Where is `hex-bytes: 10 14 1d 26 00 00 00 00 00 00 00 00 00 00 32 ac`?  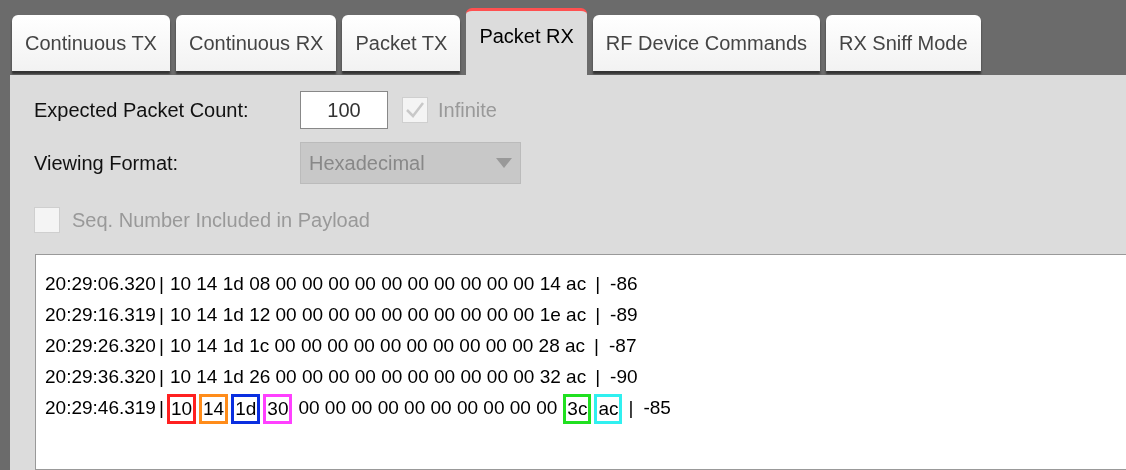
hex-bytes: 10 14 1d 26 00 00 00 00 00 00 00 00 00 00 32 ac is located at coordinates (378, 377).